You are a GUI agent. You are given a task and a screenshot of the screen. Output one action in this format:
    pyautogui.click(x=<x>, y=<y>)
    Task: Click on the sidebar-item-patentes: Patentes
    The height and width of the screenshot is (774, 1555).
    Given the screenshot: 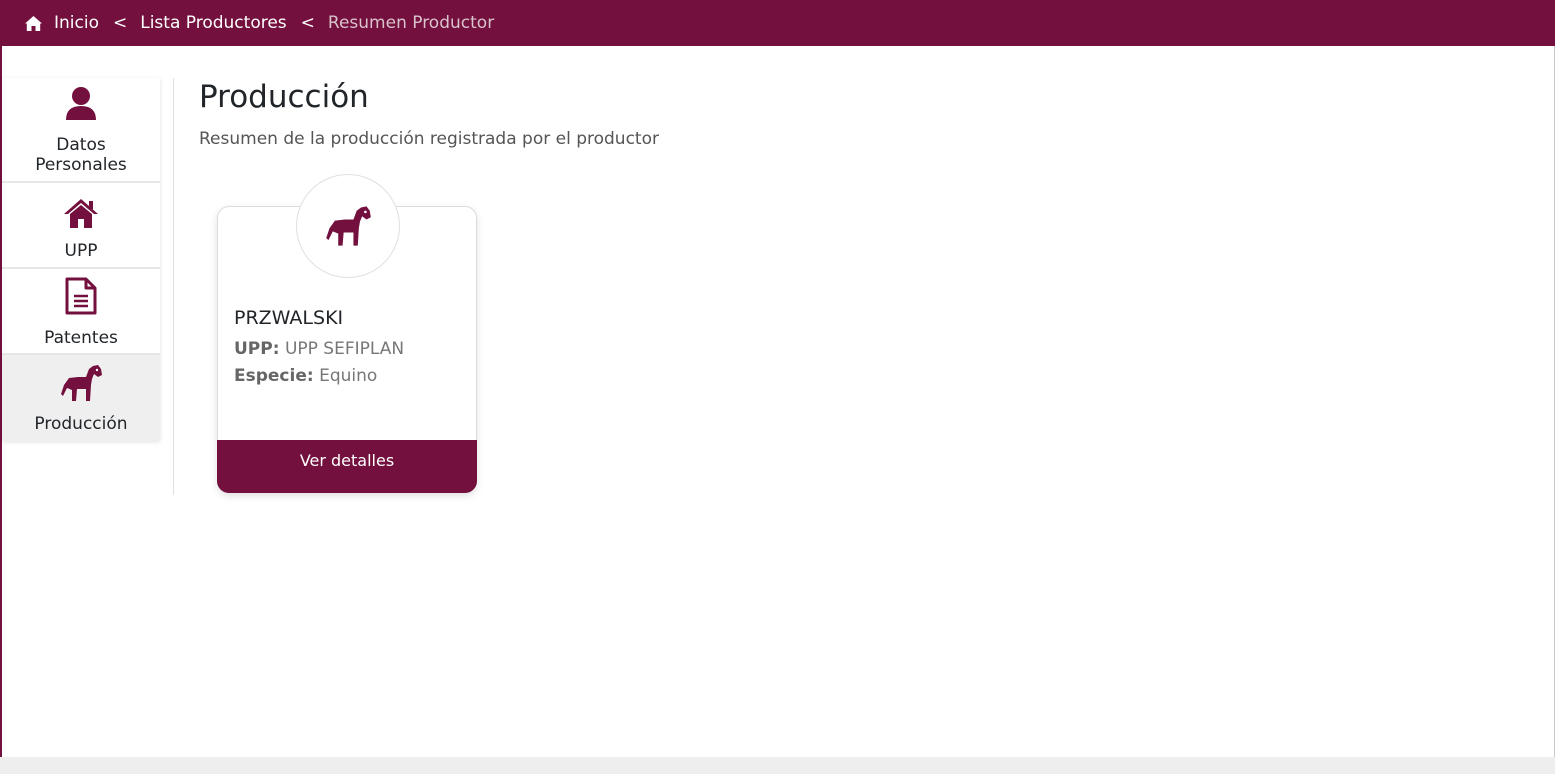 What is the action you would take?
    pyautogui.click(x=81, y=312)
    